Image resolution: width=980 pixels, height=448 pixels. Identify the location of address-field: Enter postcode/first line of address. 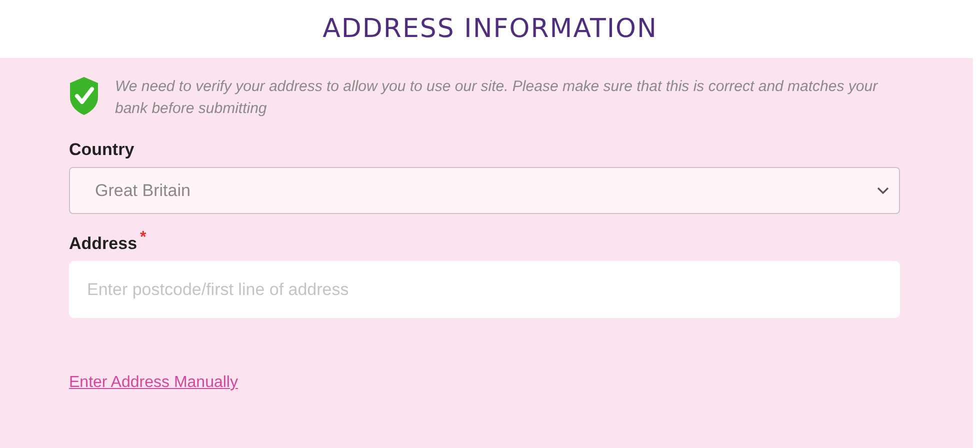
(484, 289).